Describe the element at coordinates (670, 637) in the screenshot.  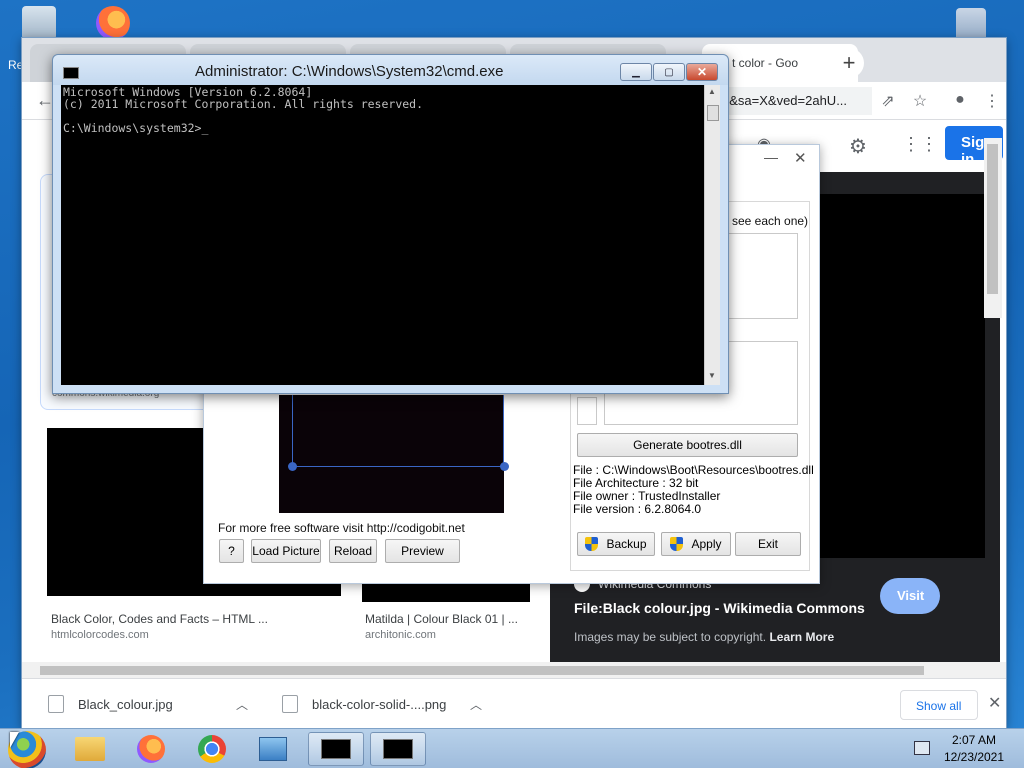
I see `copyright-text: Images may be subject to copyright.` at that location.